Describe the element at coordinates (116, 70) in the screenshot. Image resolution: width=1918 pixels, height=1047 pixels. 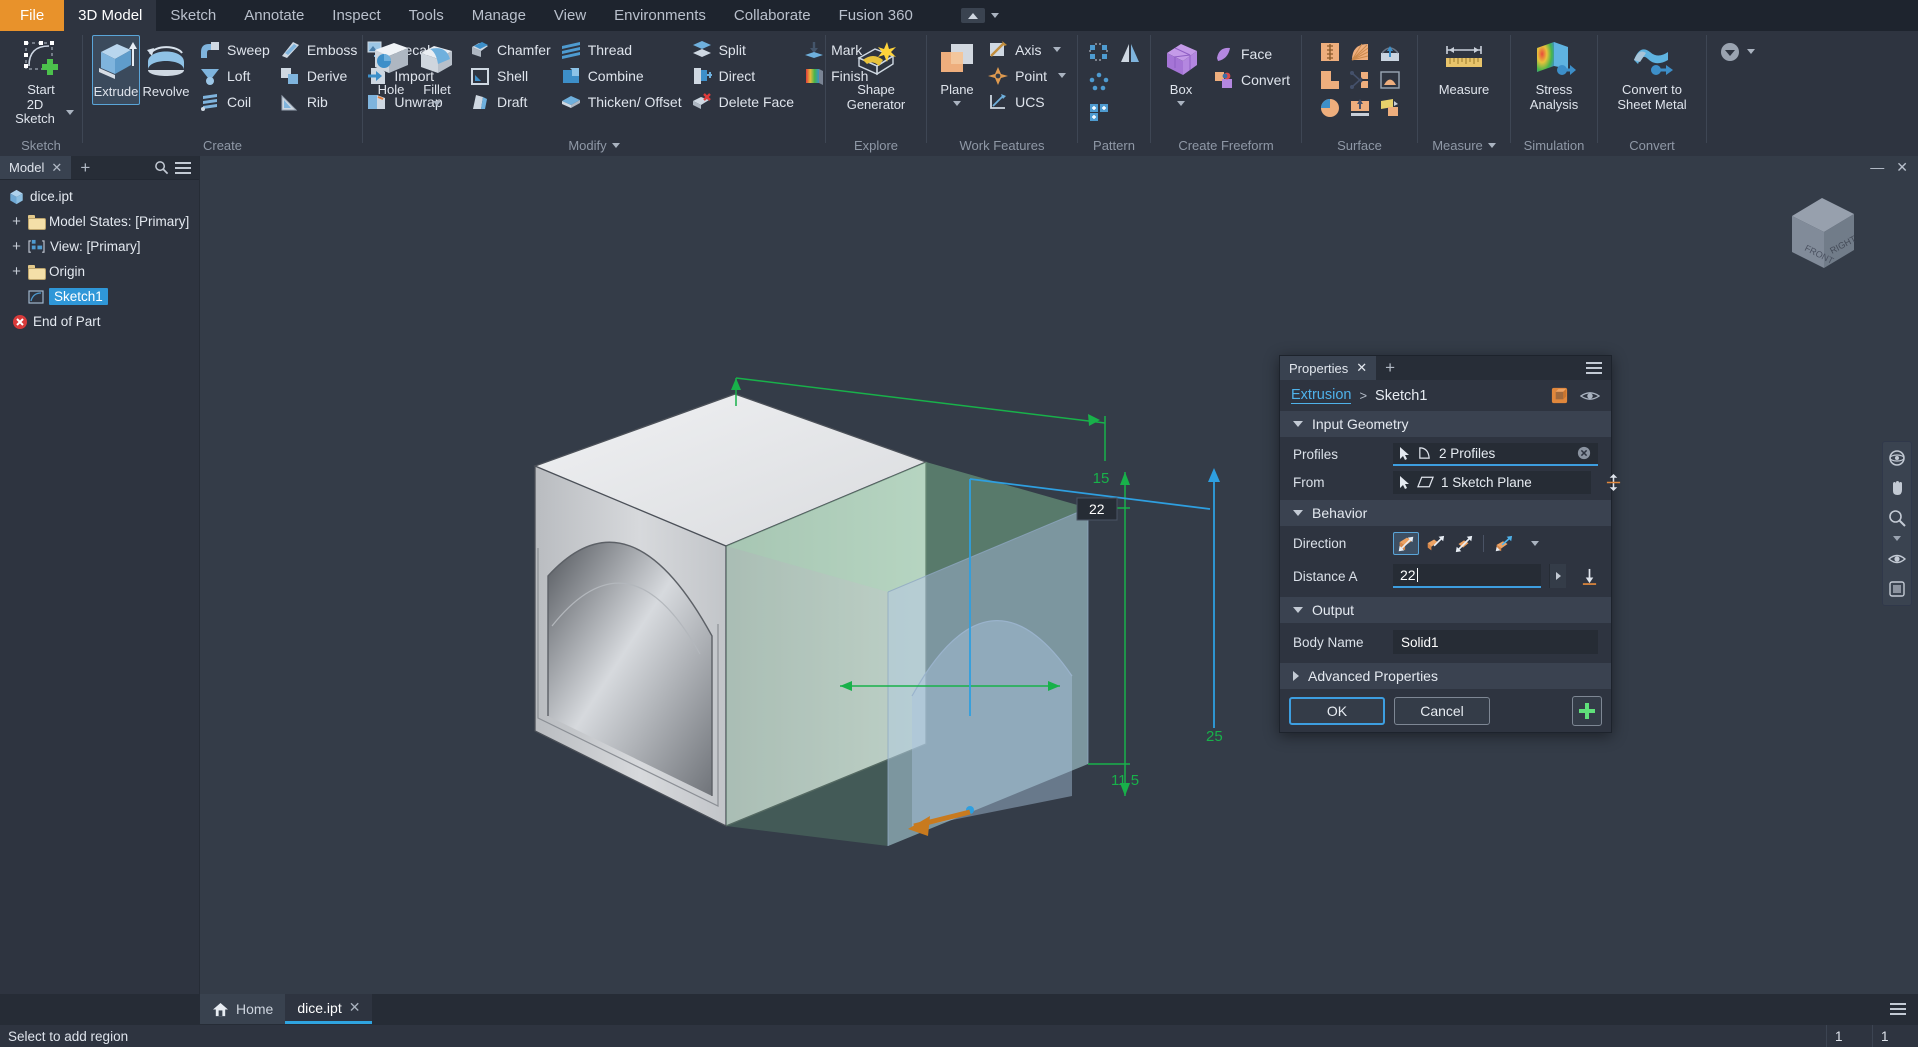
I see `extrude-button: Extrude` at that location.